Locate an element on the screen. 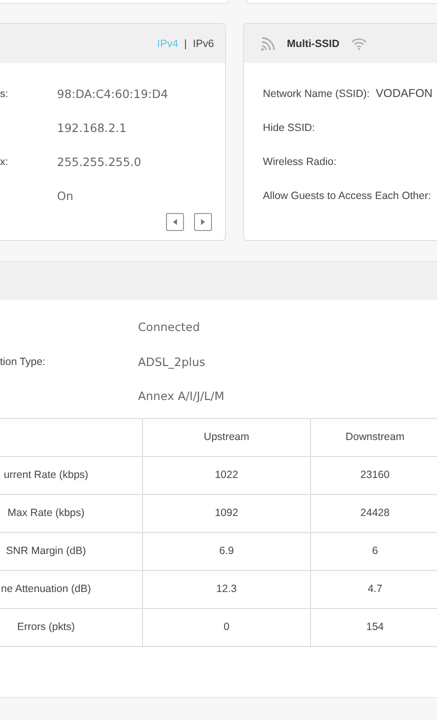  field-label: Allow Guests to Access Each Other: is located at coordinates (346, 196).